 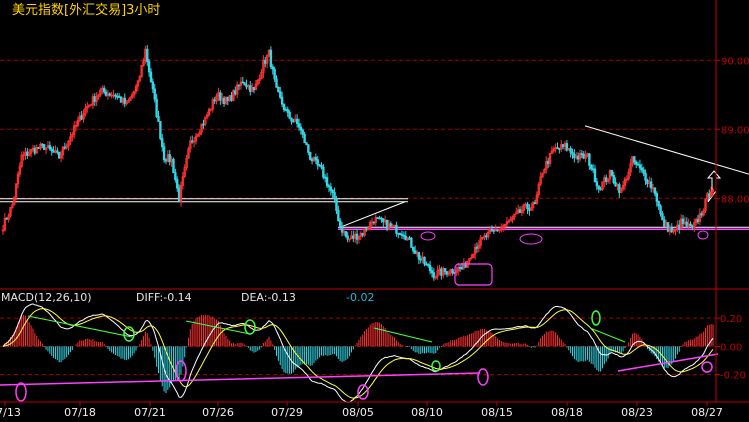 What do you see at coordinates (735, 199) in the screenshot?
I see `price-tick-label: 88.00` at bounding box center [735, 199].